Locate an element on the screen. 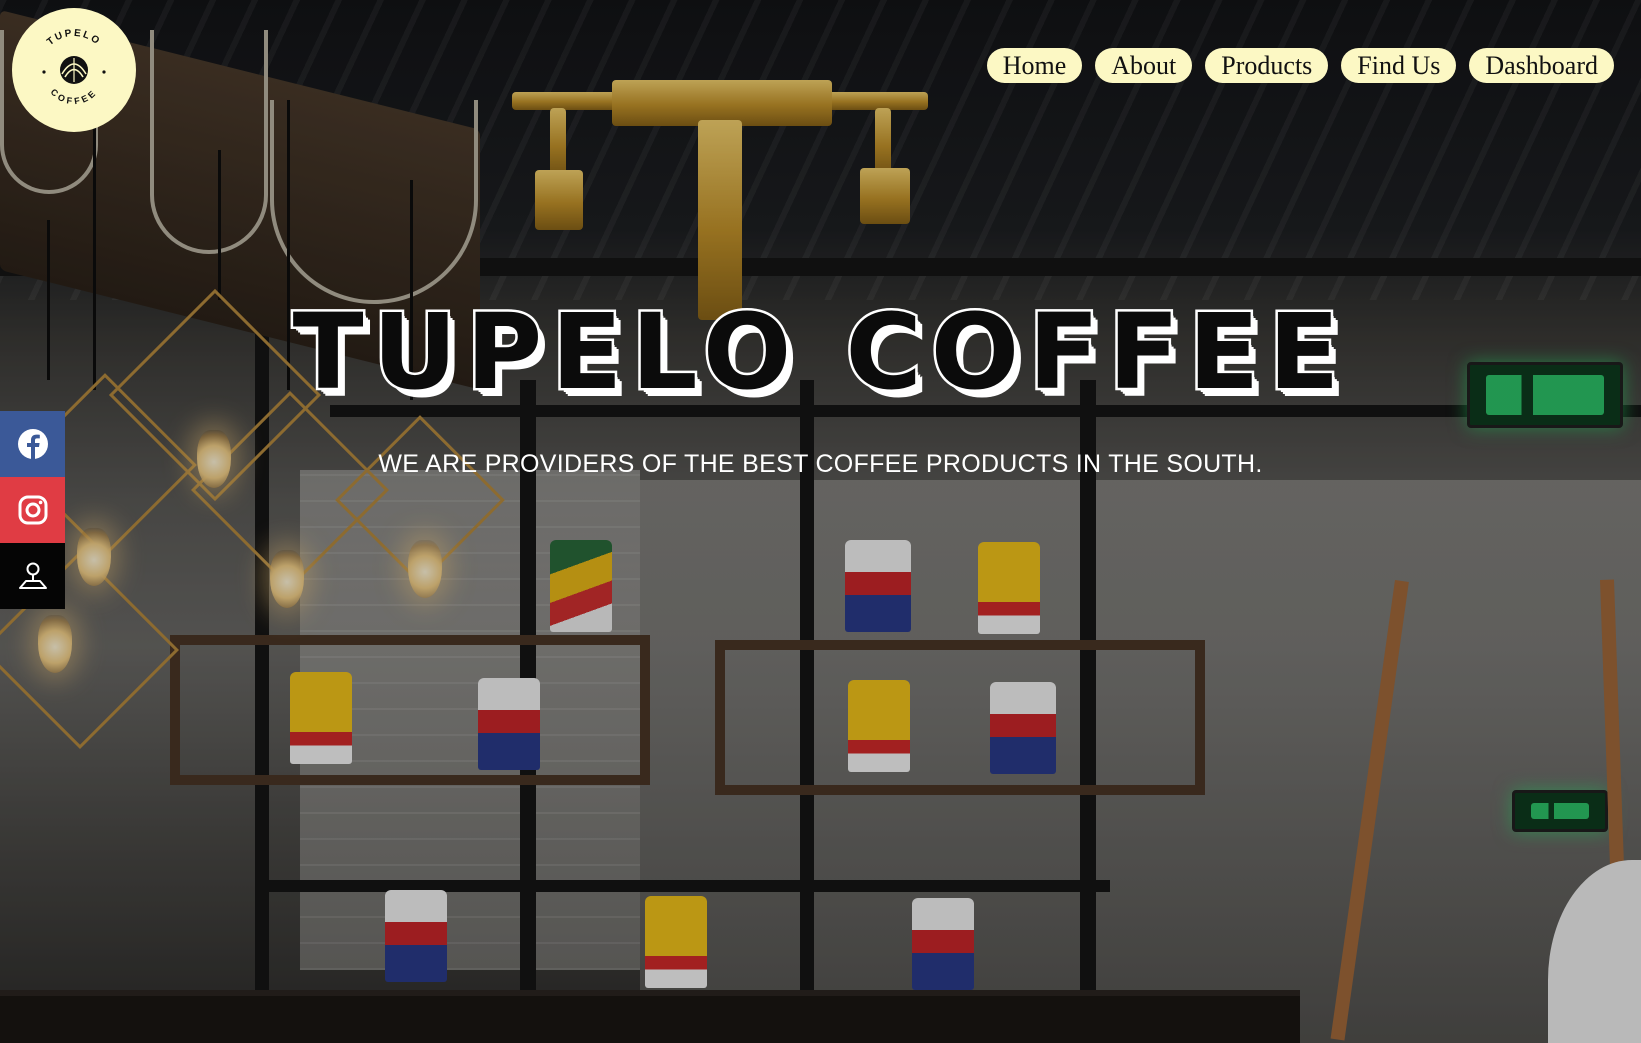 The height and width of the screenshot is (1043, 1641). social-sidebar is located at coordinates (32, 510).